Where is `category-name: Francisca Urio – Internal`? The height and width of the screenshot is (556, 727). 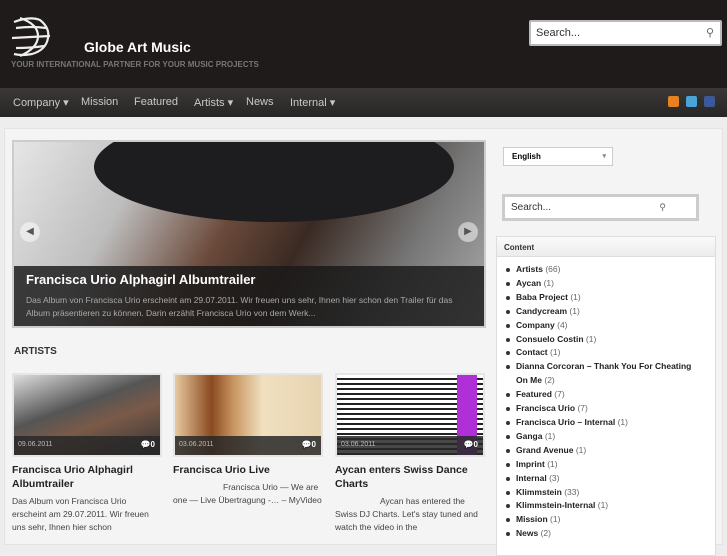 category-name: Francisca Urio – Internal is located at coordinates (565, 422).